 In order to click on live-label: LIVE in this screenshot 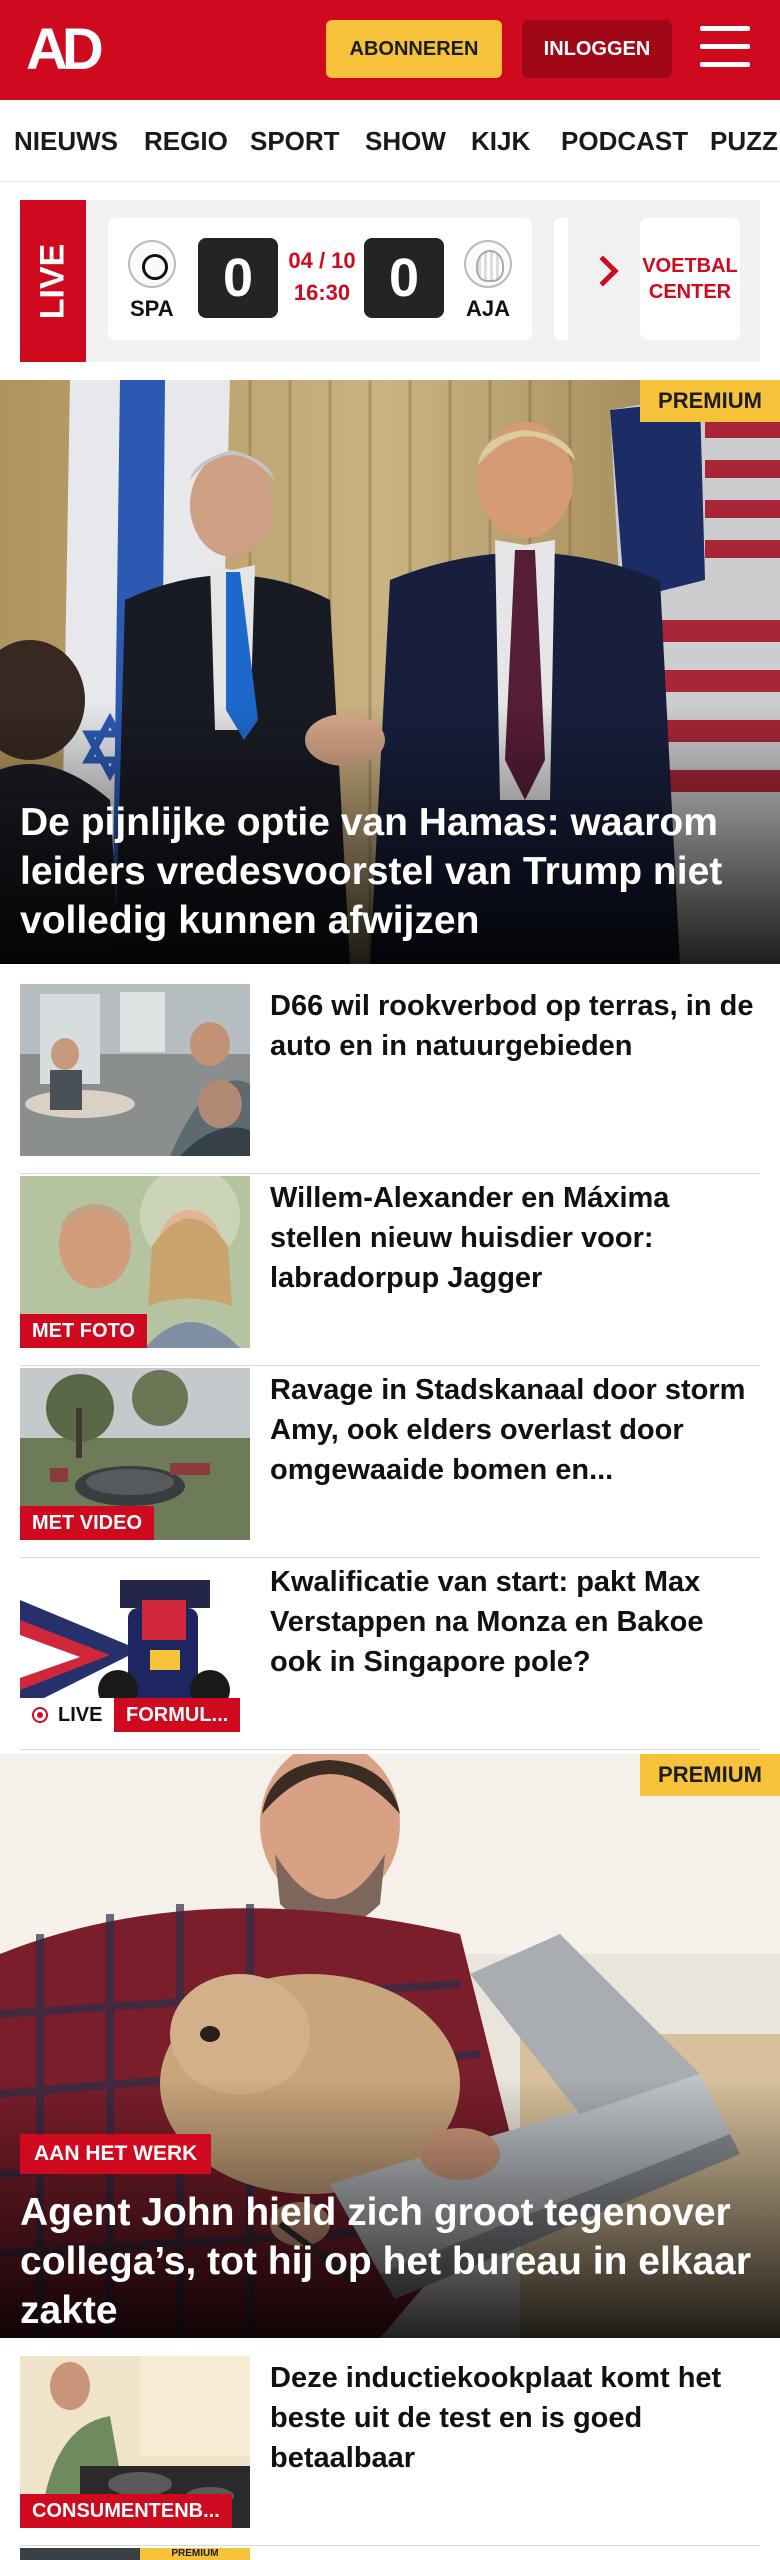, I will do `click(53, 281)`.